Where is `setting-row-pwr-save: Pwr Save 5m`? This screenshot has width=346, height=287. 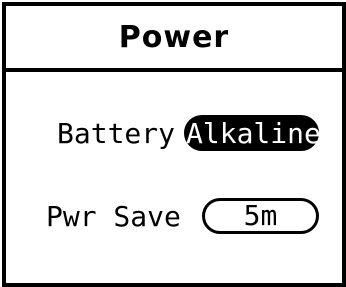
setting-row-pwr-save: Pwr Save 5m is located at coordinates (174, 218).